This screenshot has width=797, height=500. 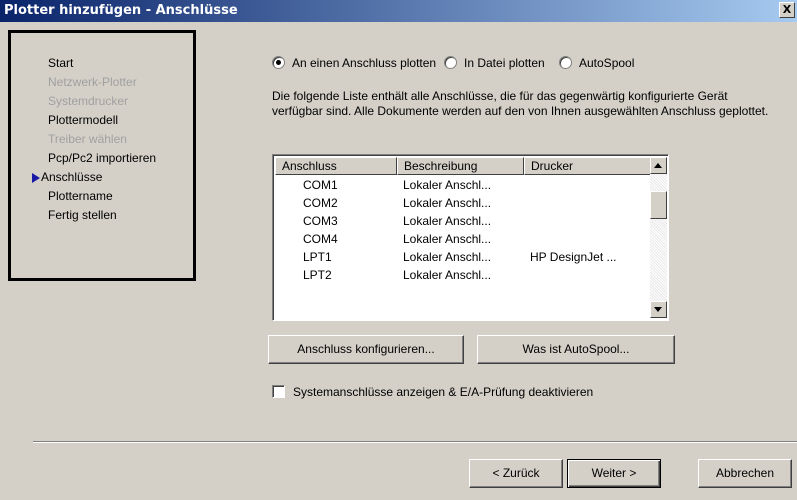 I want to click on step-import-pcp: Pcp/Pc2 importieren, so click(x=102, y=158).